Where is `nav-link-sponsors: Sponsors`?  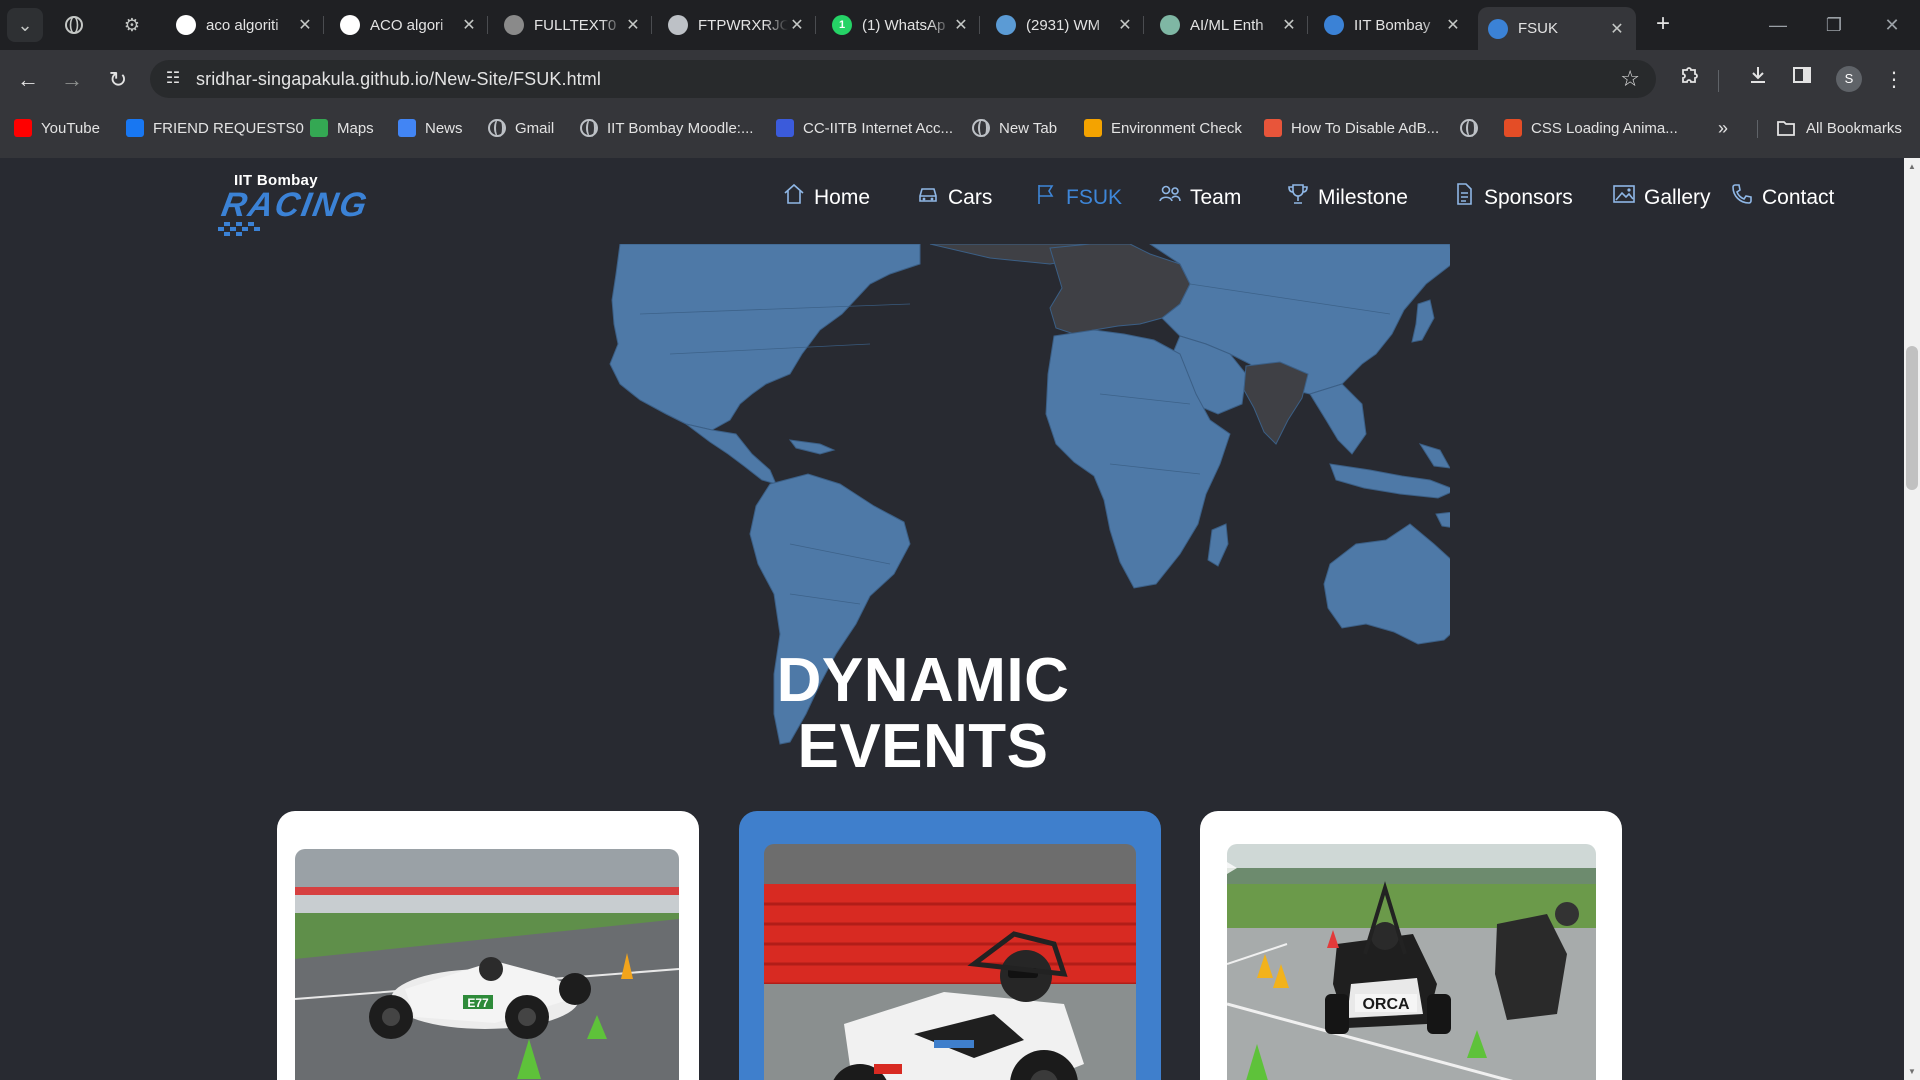 nav-link-sponsors: Sponsors is located at coordinates (1512, 196).